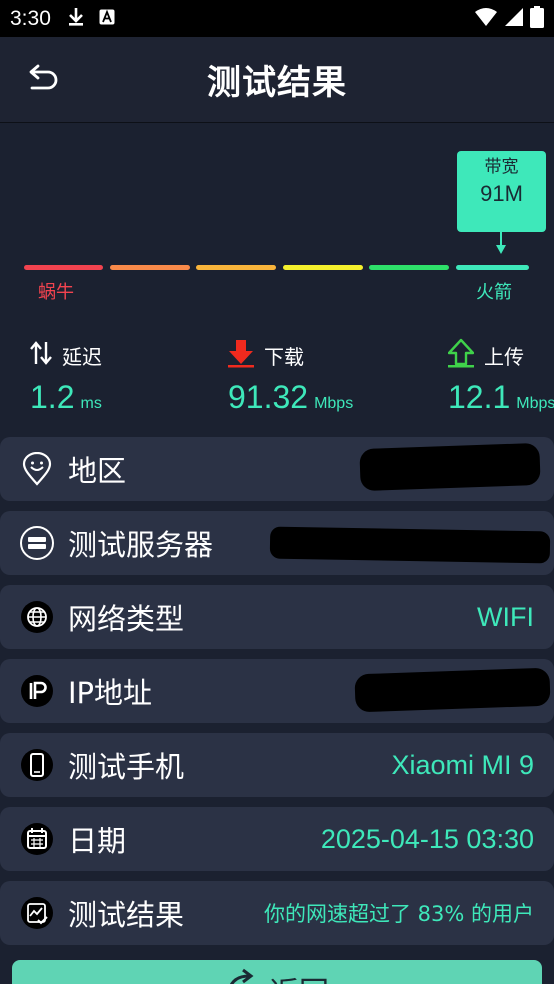 The height and width of the screenshot is (984, 554). What do you see at coordinates (486, 19) in the screenshot?
I see `wifi-icon` at bounding box center [486, 19].